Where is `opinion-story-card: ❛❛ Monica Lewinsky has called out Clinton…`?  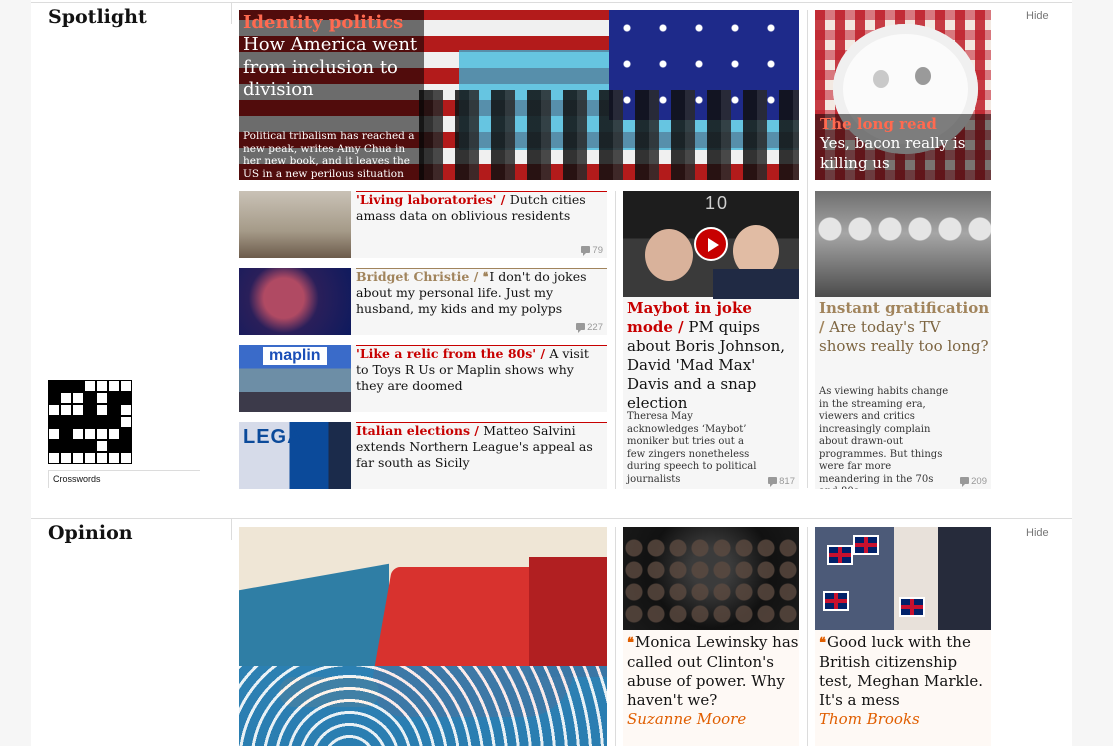
opinion-story-card: ❛❛ Monica Lewinsky has called out Clinton… is located at coordinates (711, 636).